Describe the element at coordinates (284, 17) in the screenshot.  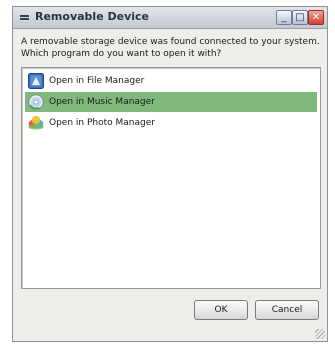
I see `minimize-button: _` at that location.